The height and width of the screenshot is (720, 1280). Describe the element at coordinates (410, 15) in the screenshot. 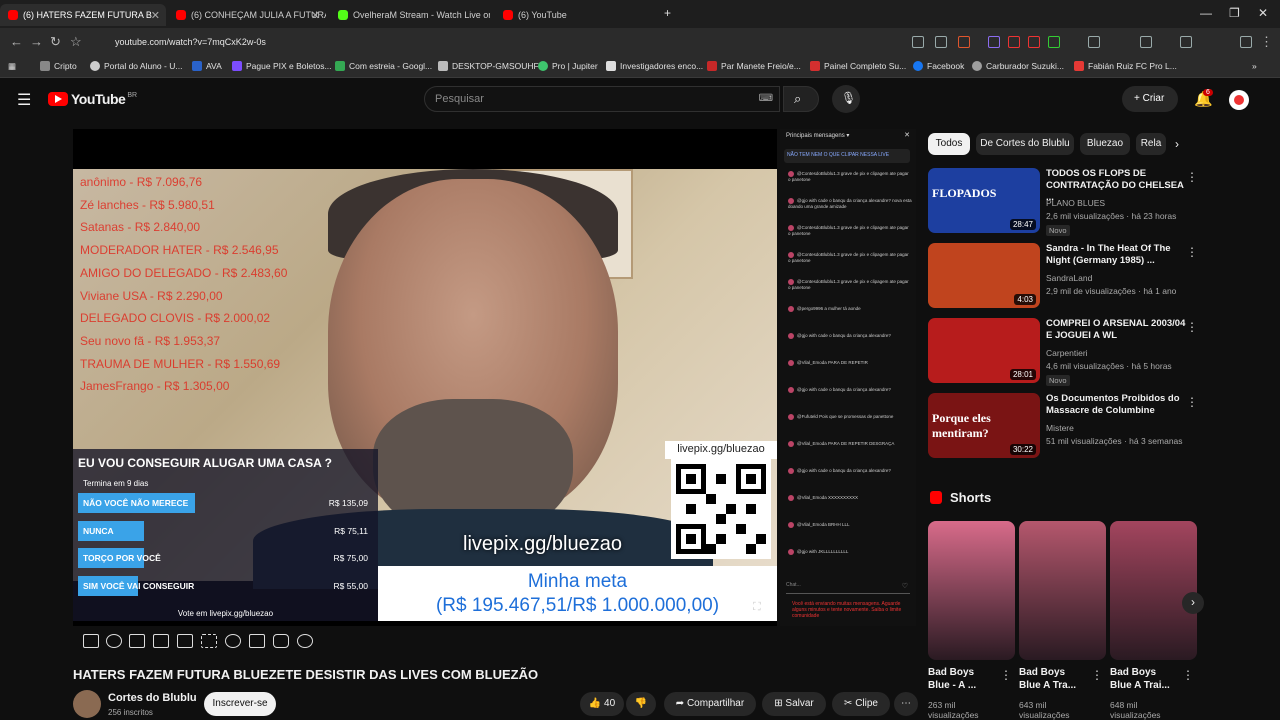

I see `tab-3: OvelheraM Stream - Watch Live on K` at that location.